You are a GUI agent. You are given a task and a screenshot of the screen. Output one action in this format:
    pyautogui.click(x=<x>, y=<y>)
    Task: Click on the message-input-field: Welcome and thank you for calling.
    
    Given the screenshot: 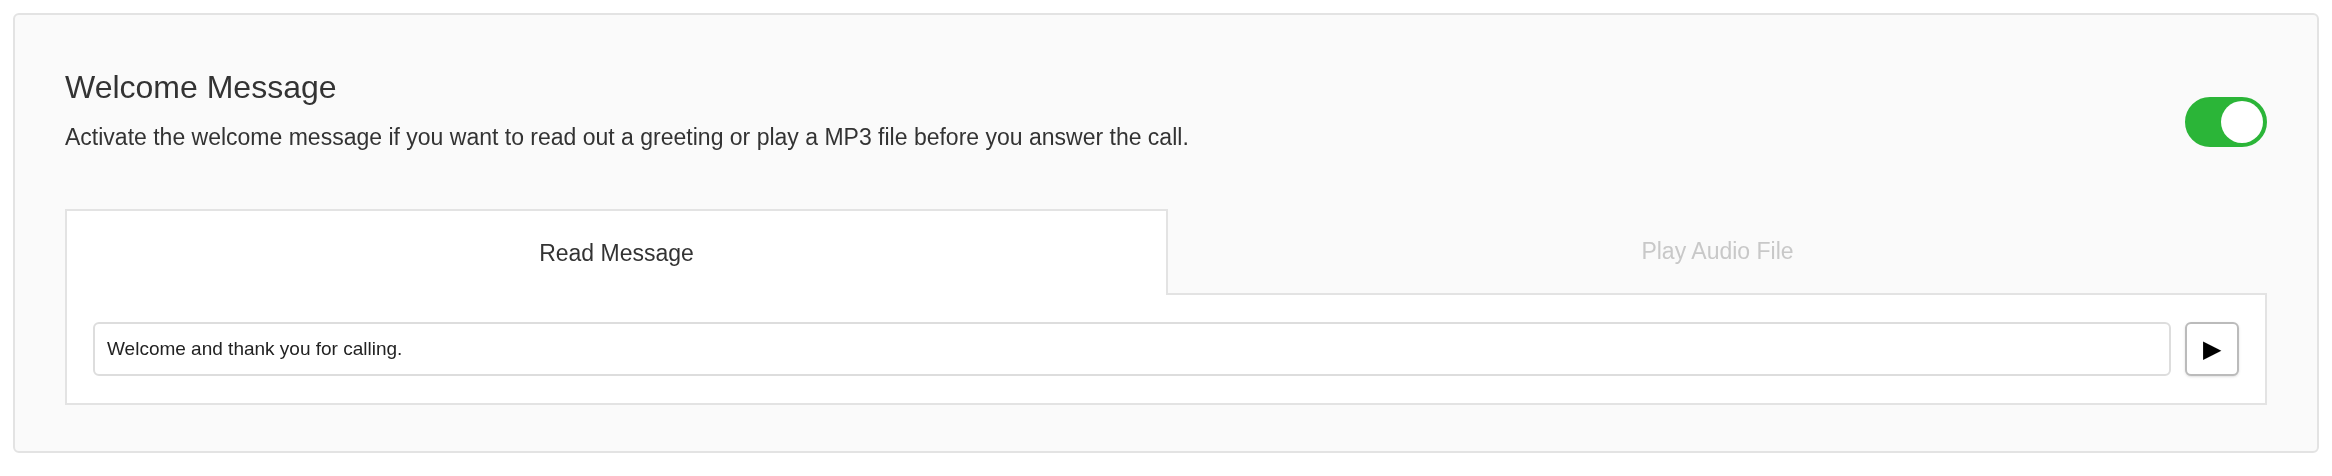 What is the action you would take?
    pyautogui.click(x=1132, y=349)
    